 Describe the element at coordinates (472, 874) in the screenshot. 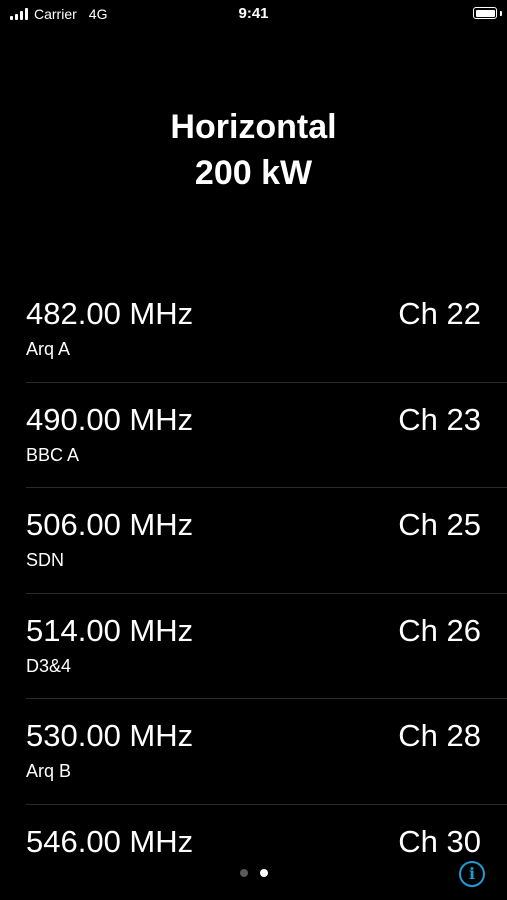

I see `info-icon: i` at that location.